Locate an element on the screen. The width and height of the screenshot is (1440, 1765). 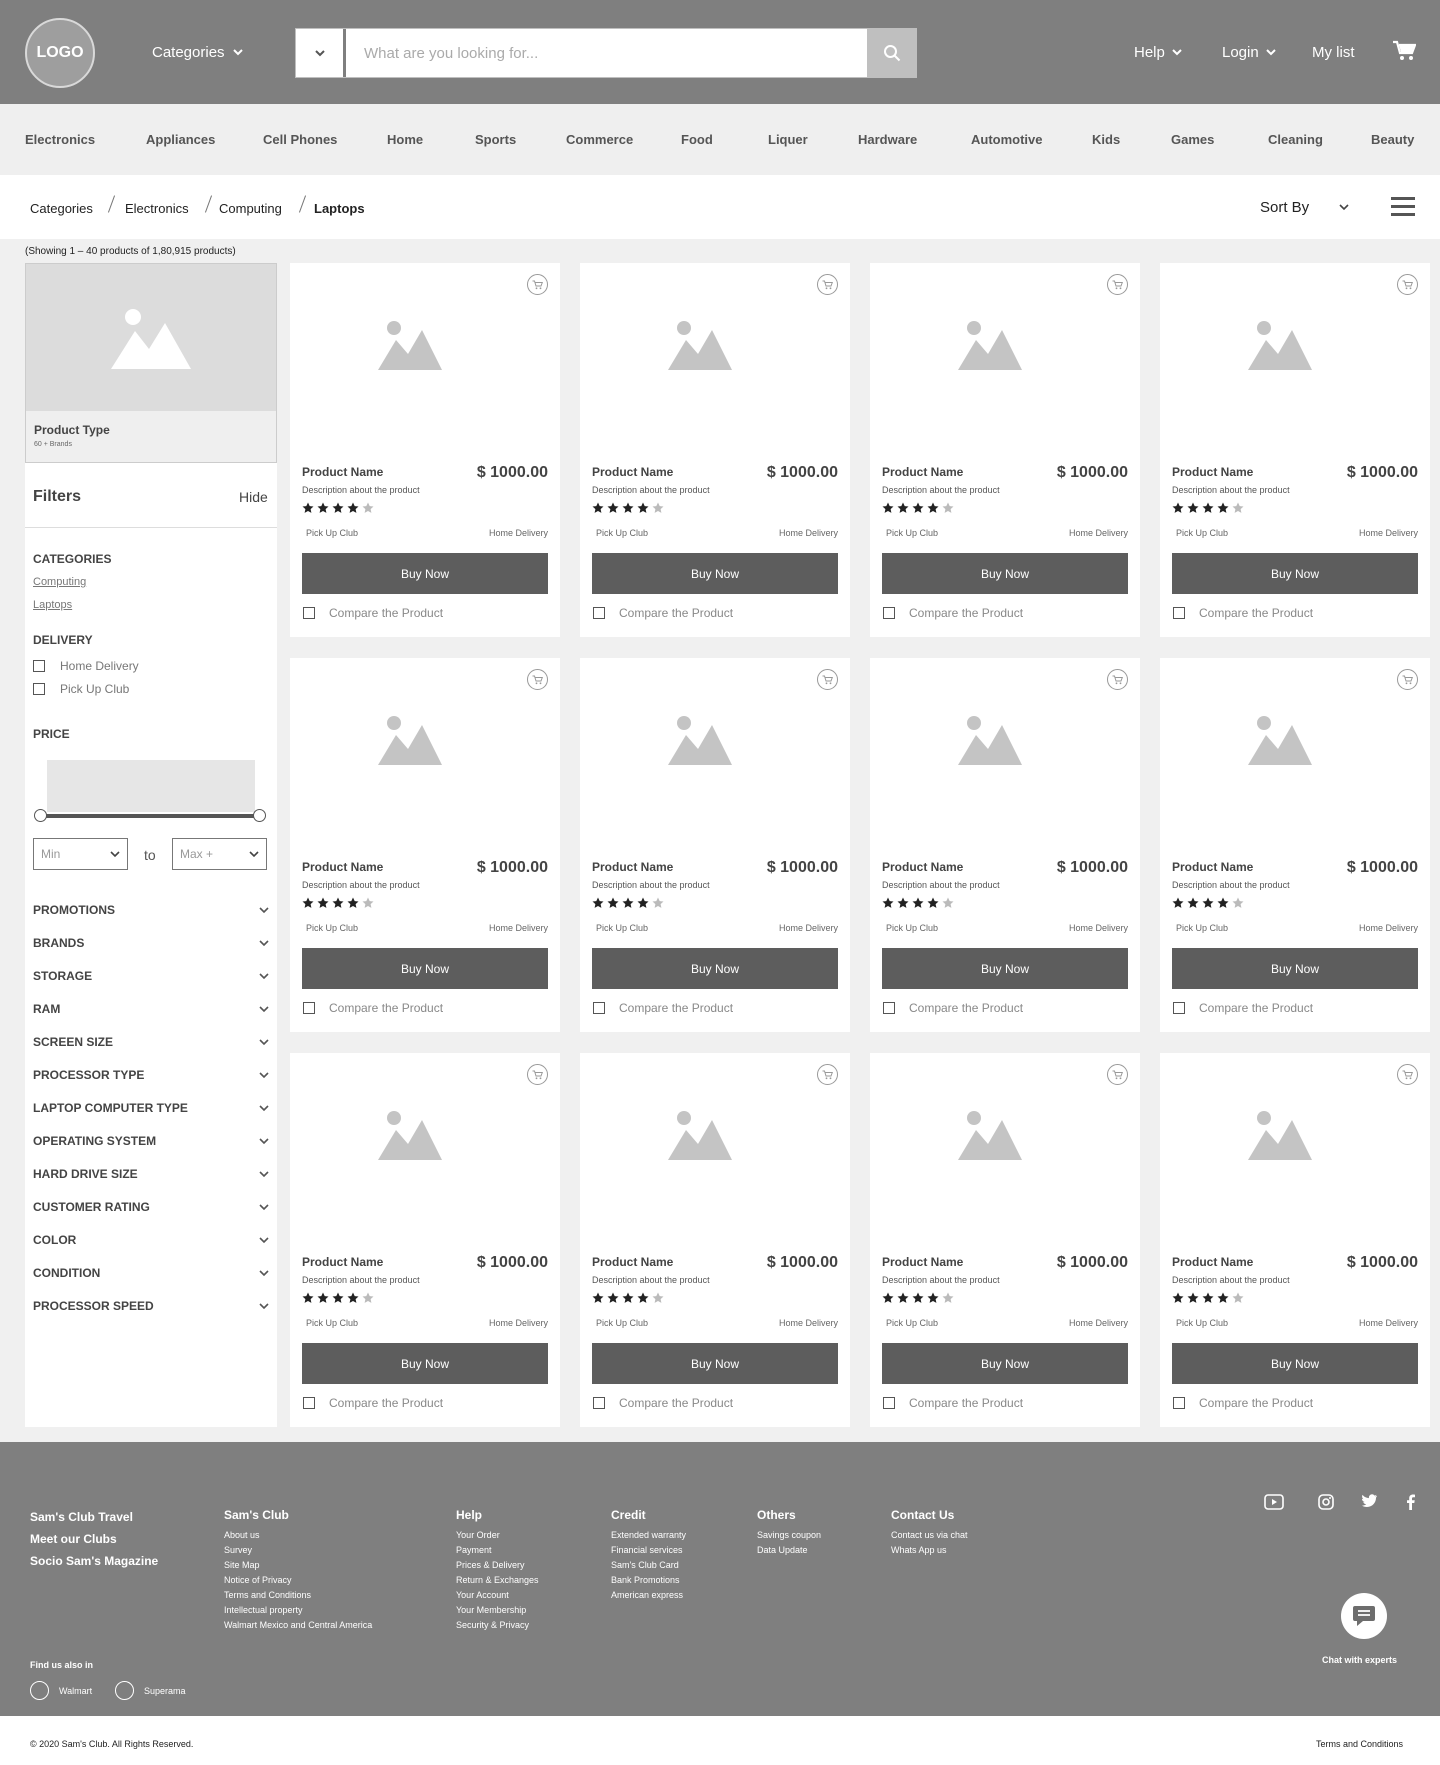
footer-link-travel: Sam's Club Travel is located at coordinates (81, 1517).